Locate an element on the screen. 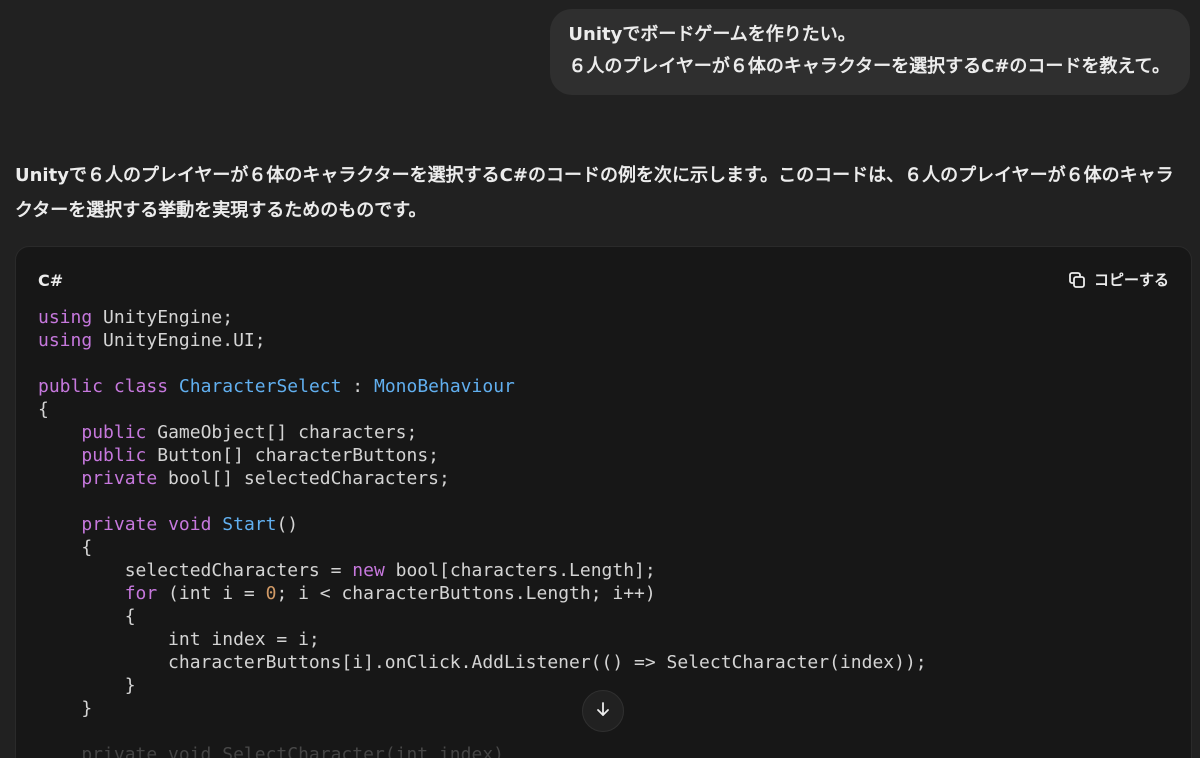 The height and width of the screenshot is (758, 1200). code-token: ; i < characterButtons.Length; i++) is located at coordinates (466, 593).